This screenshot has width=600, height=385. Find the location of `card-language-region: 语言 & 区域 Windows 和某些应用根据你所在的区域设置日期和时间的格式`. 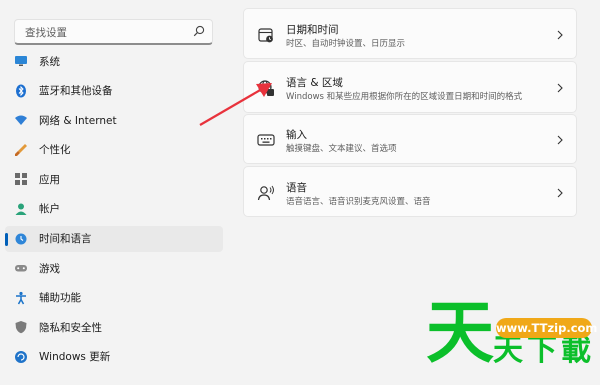

card-language-region: 语言 & 区域 Windows 和某些应用根据你所在的区域设置日期和时间的格式 is located at coordinates (410, 87).